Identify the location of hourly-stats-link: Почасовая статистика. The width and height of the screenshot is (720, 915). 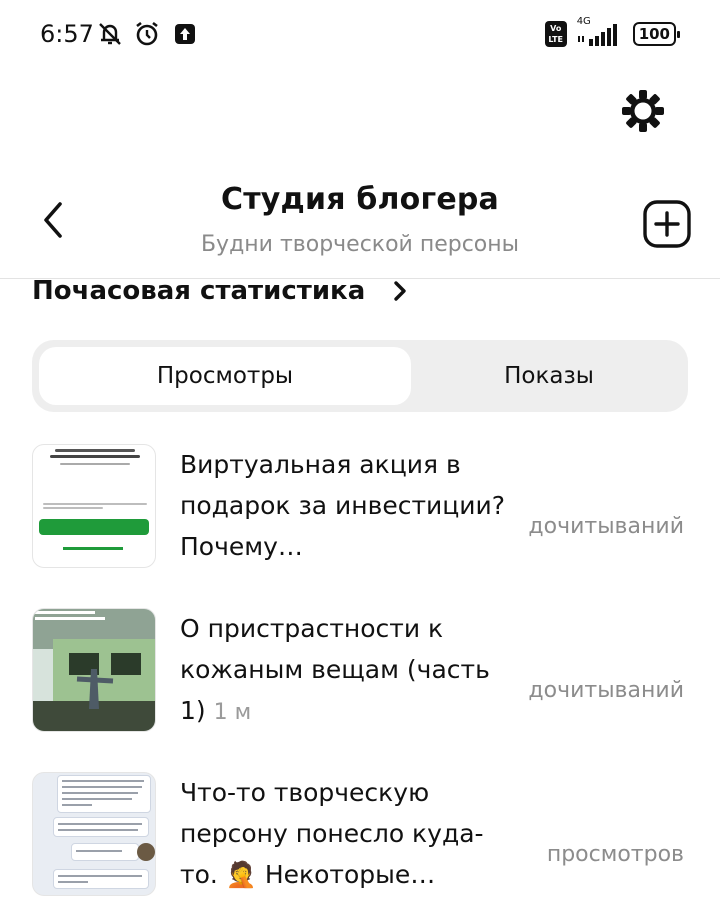
(220, 291).